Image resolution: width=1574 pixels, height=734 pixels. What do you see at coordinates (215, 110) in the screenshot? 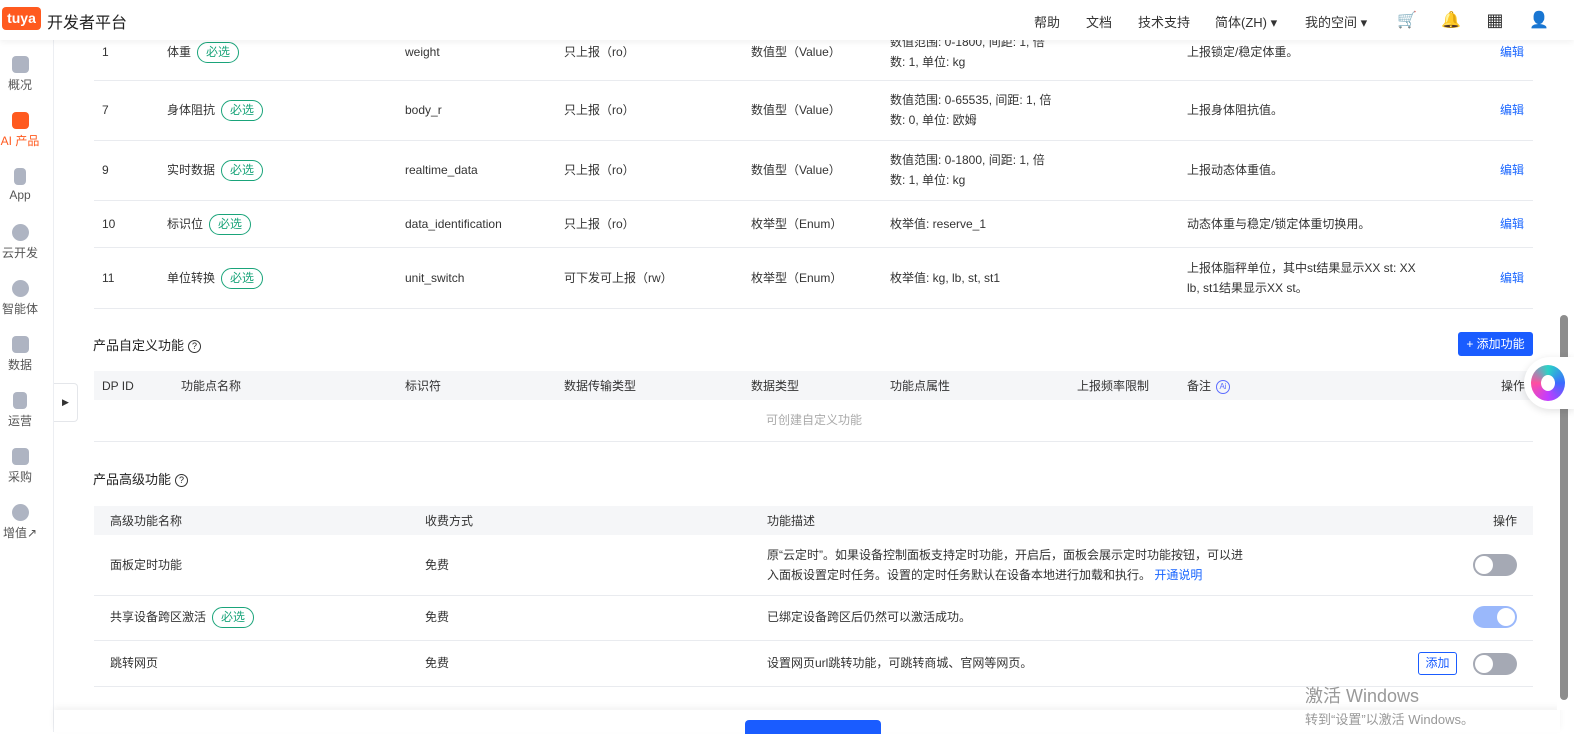
I see `cell-name: 身体阻抗 必选` at bounding box center [215, 110].